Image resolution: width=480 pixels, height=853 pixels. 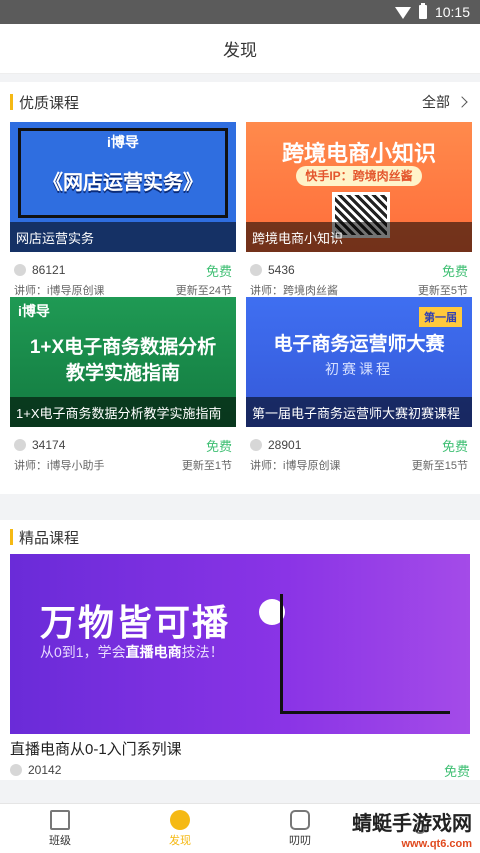 What do you see at coordinates (60, 840) in the screenshot?
I see `tab-label: 班级` at bounding box center [60, 840].